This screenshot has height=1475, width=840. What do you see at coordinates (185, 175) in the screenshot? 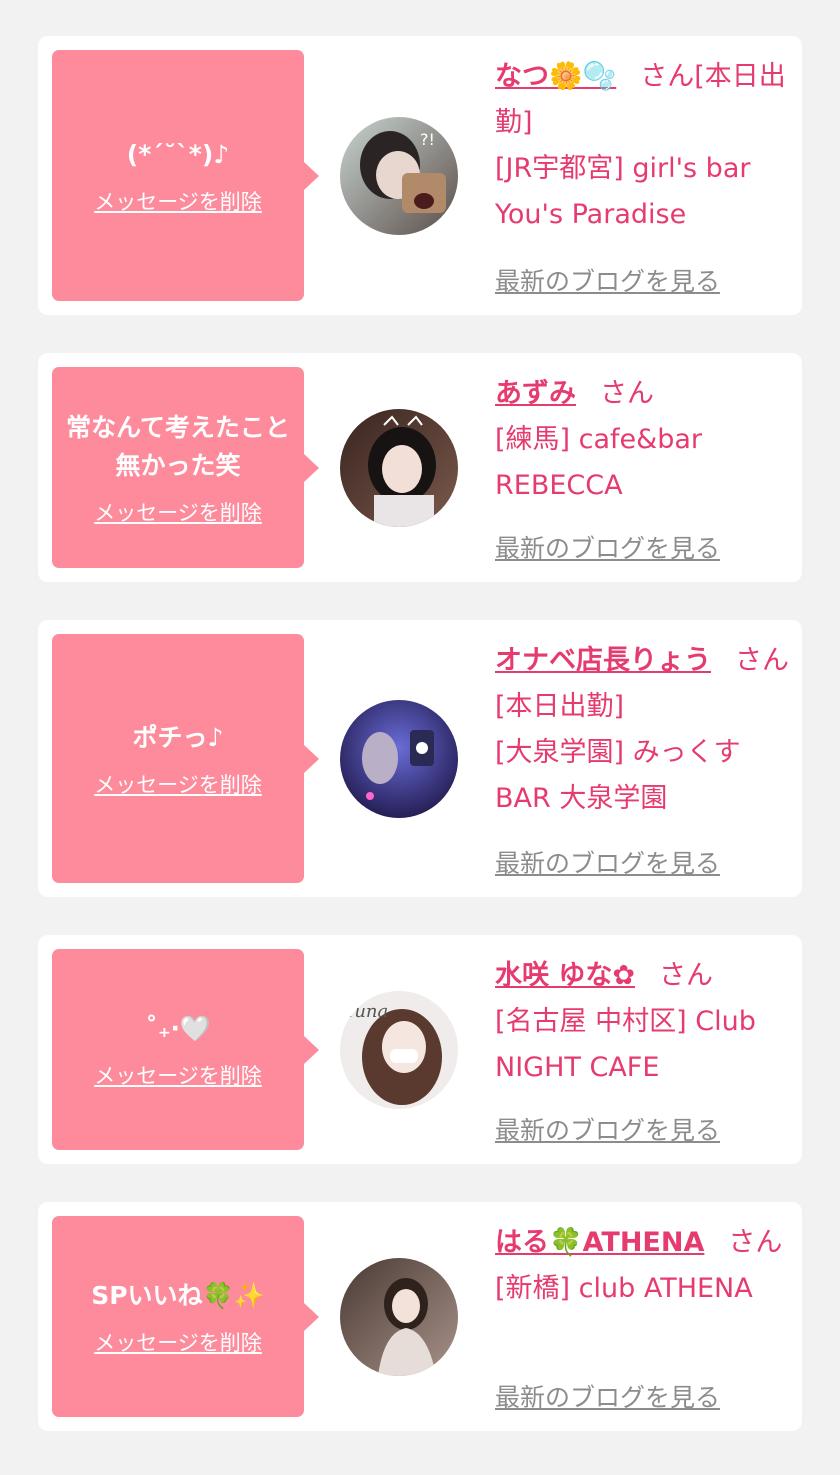
I see `message-bubble: (*ˊ˘ˋ*)♪ メッセージを削除` at bounding box center [185, 175].